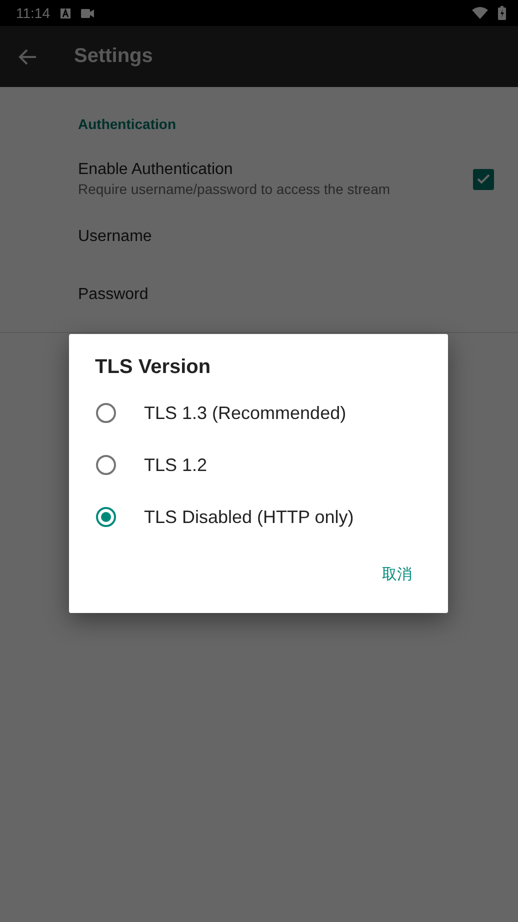  Describe the element at coordinates (156, 170) in the screenshot. I see `preference-title: Enable Authentication` at that location.